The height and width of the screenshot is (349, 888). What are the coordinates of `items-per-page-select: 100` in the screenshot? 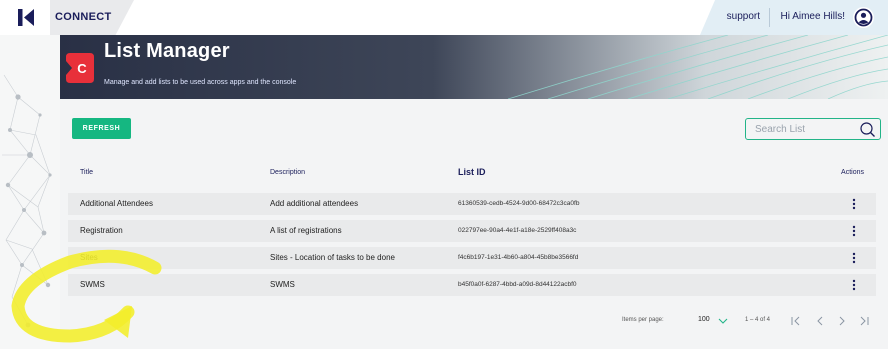 It's located at (704, 319).